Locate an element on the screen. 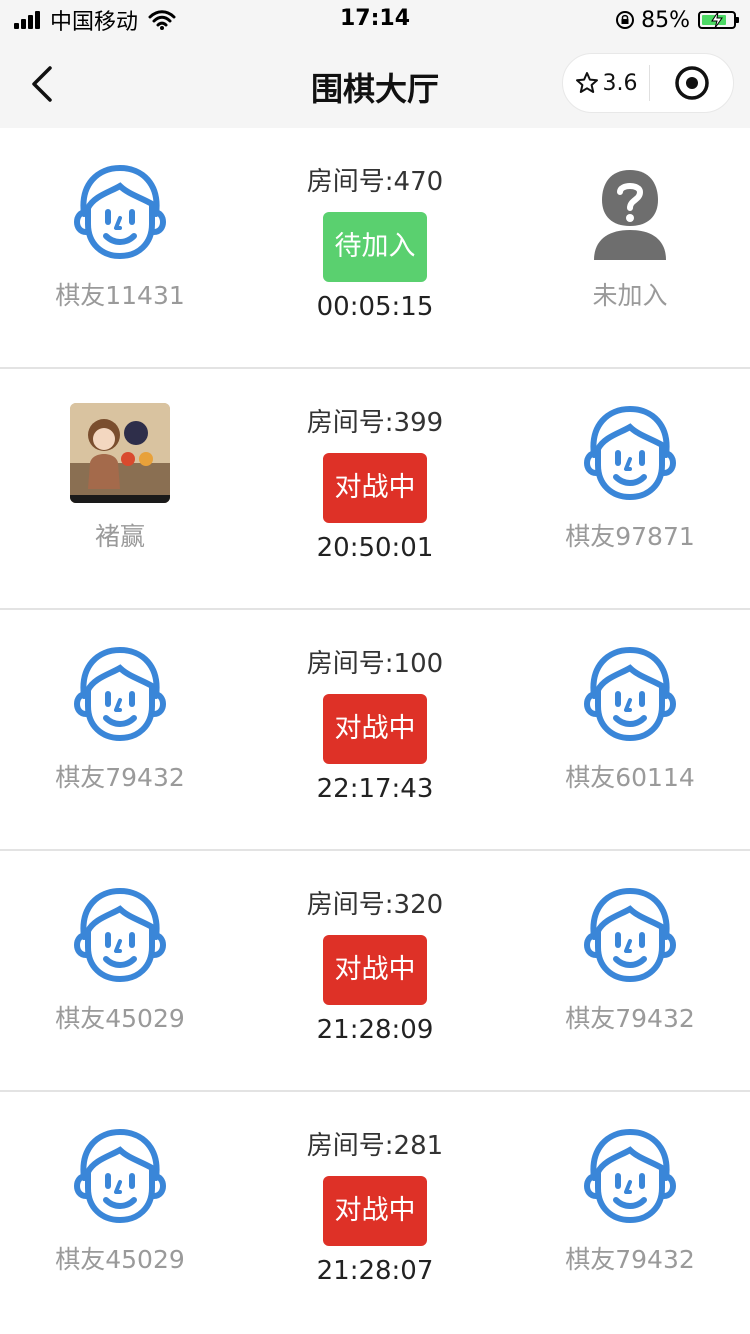 The width and height of the screenshot is (750, 1334). room-info: 房间号:470 待加入 00:05:15 is located at coordinates (375, 243).